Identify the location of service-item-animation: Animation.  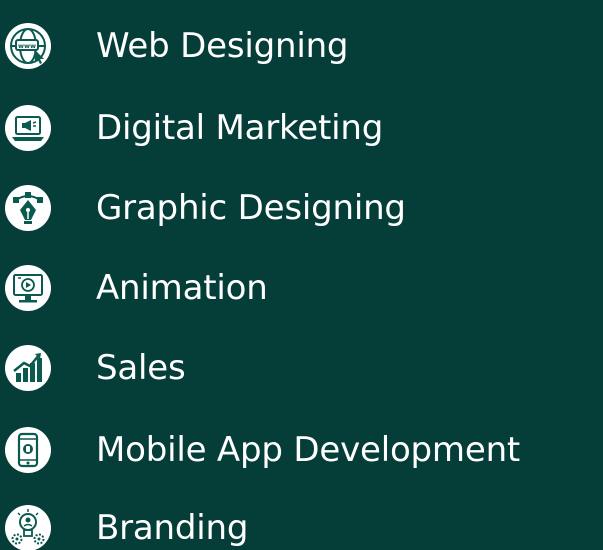
(301, 288).